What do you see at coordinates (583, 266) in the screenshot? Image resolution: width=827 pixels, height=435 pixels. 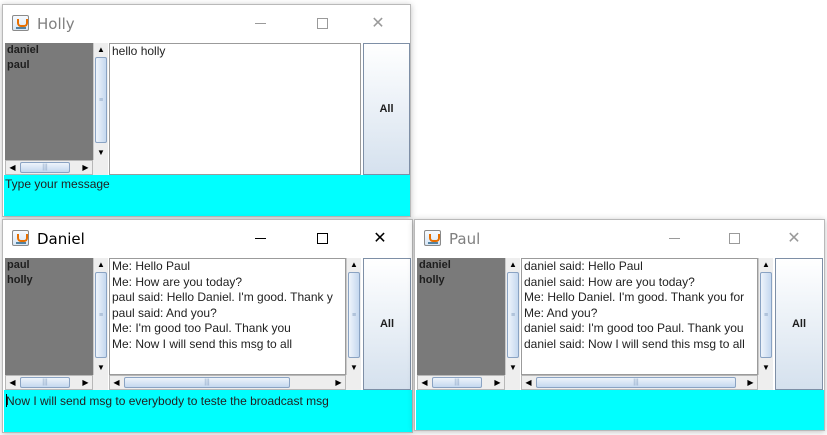 I see `message-line: daniel said: Hello Paul` at bounding box center [583, 266].